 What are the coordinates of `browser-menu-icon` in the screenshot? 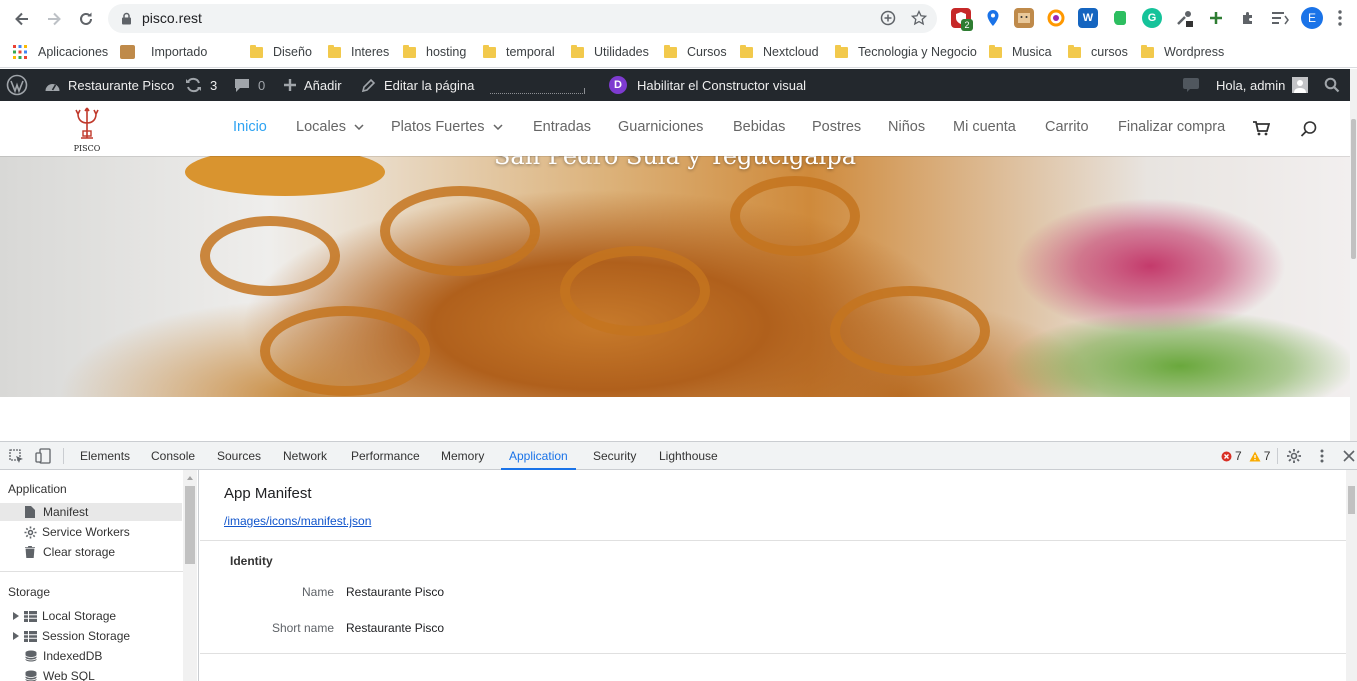 It's located at (1340, 18).